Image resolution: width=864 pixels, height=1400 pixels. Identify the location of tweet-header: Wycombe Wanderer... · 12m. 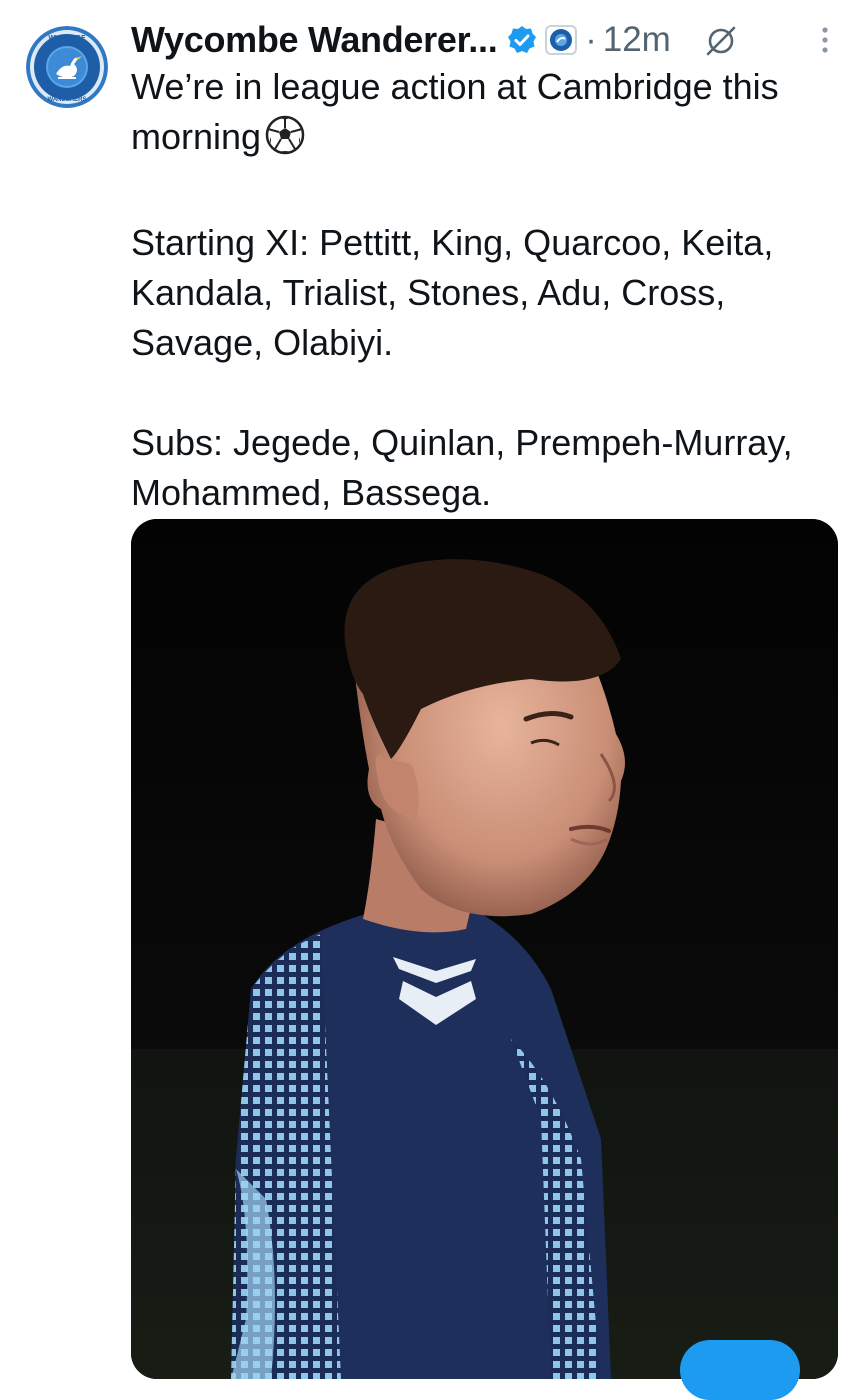
(487, 40).